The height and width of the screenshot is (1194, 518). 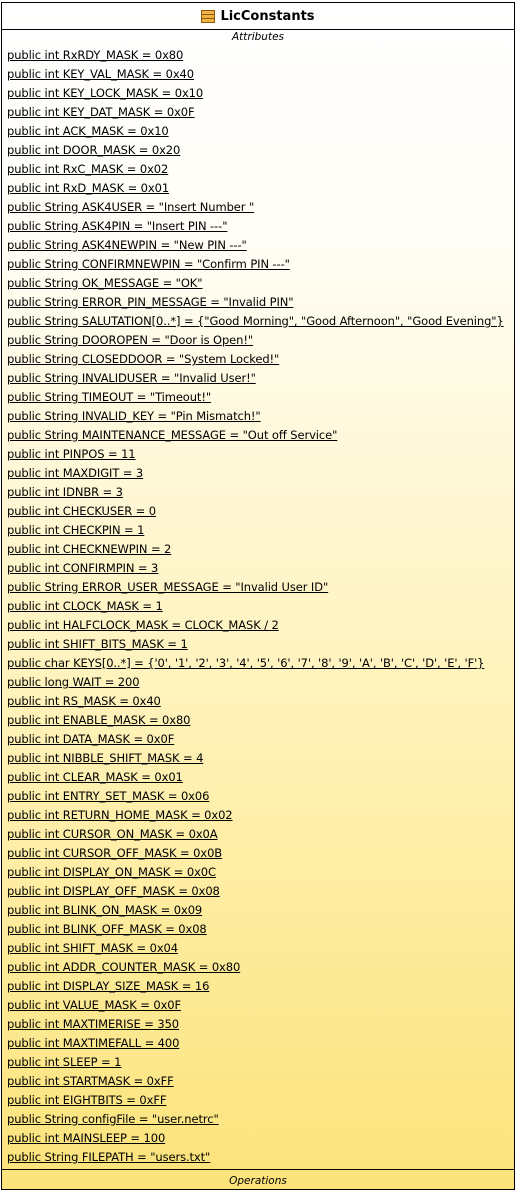 What do you see at coordinates (260, 1024) in the screenshot?
I see `attribute-item: public int MAXTIMERISE = 350` at bounding box center [260, 1024].